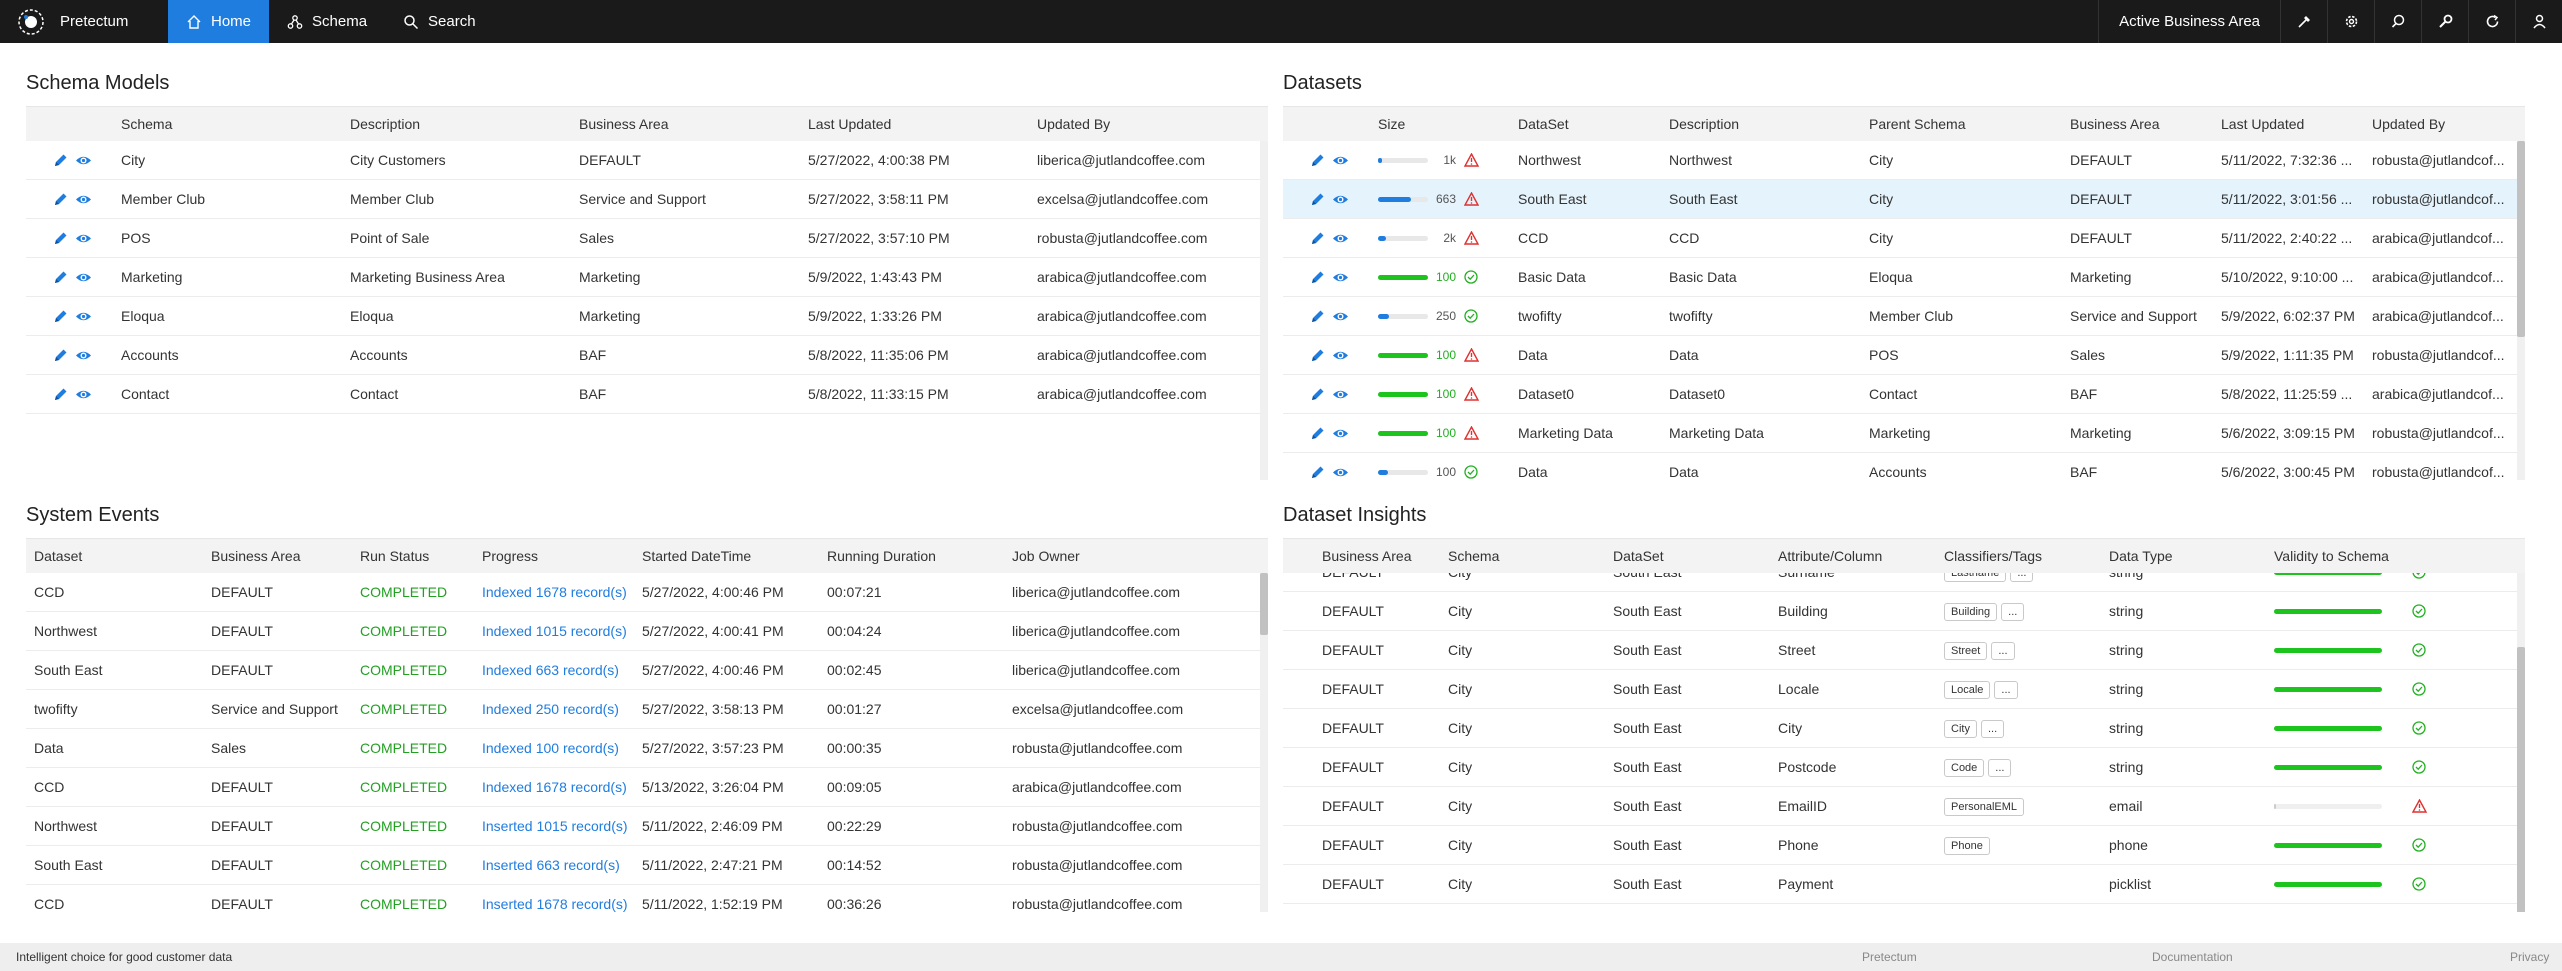 The height and width of the screenshot is (971, 2562). What do you see at coordinates (2491, 21) in the screenshot?
I see `refresh-button` at bounding box center [2491, 21].